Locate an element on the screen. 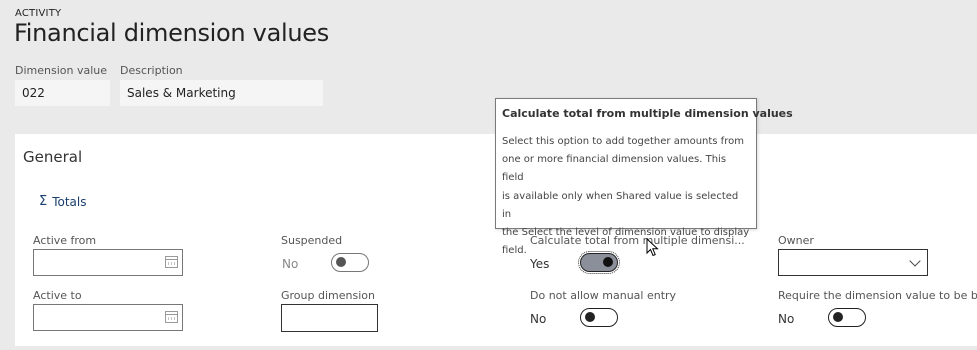  active-to-label: Active to is located at coordinates (57, 295).